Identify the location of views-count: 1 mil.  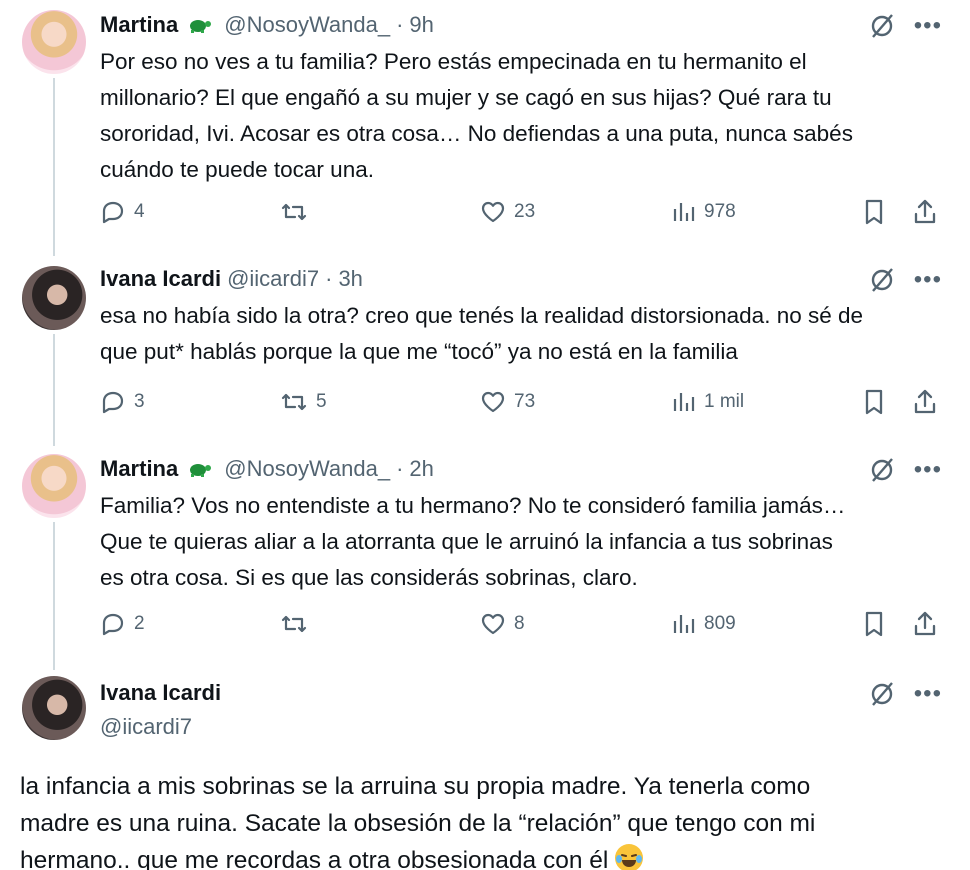
(724, 401).